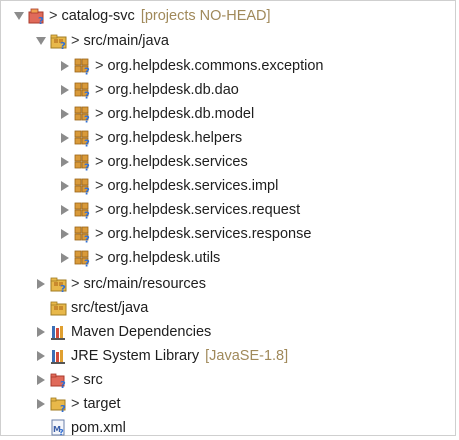  I want to click on tree-row-package: ? > org.helpdesk.helpers, so click(151, 138).